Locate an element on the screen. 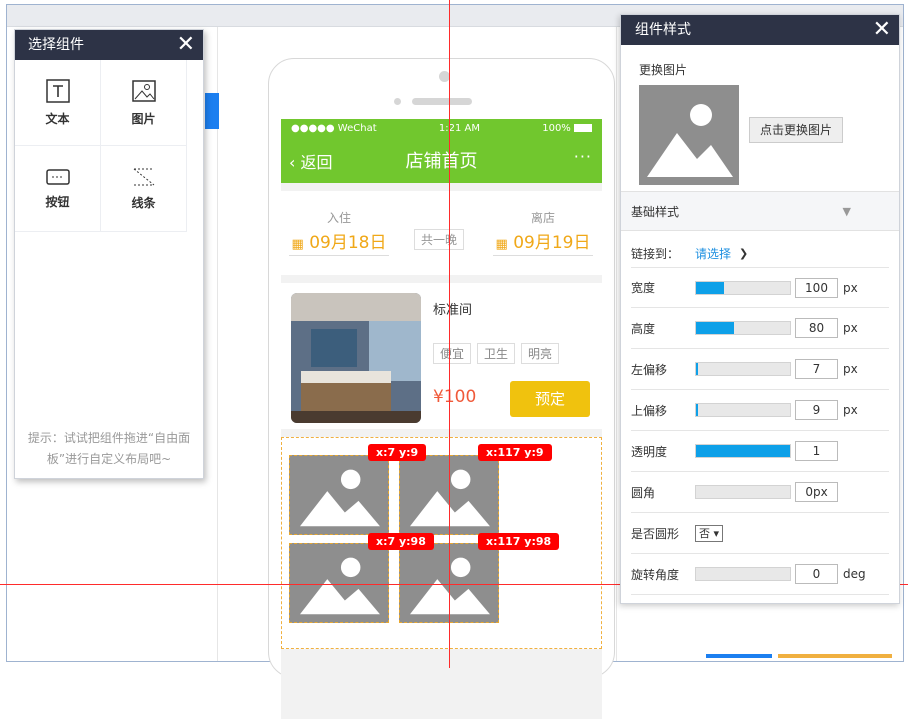  section-header: 基础样式 ▼ is located at coordinates (760, 211).